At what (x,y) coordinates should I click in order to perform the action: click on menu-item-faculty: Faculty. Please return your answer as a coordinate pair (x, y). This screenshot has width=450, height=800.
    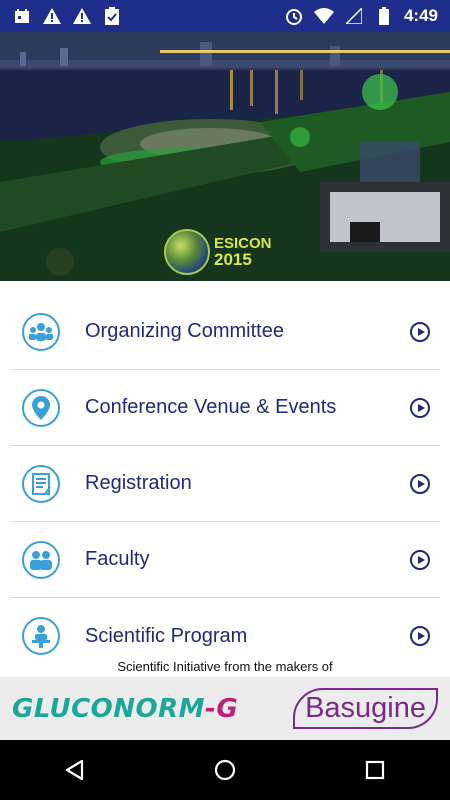
    Looking at the image, I should click on (225, 560).